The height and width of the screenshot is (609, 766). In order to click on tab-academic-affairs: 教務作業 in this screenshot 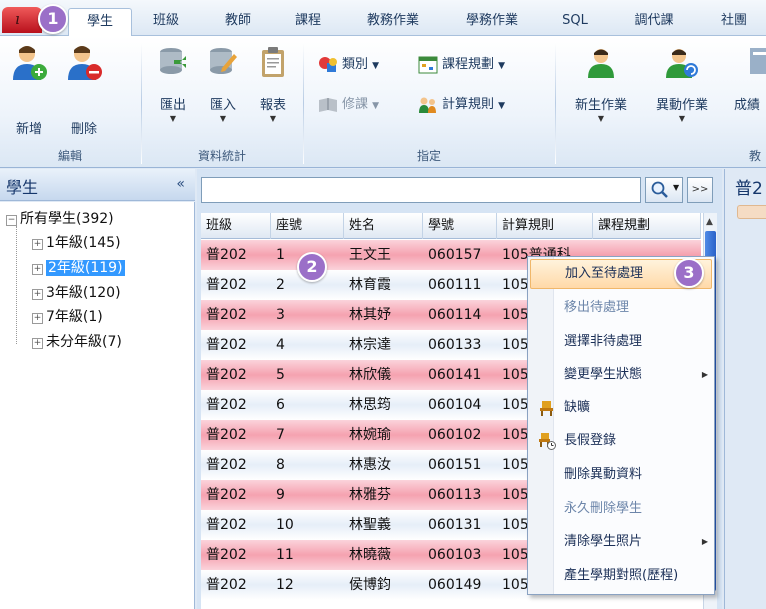, I will do `click(393, 22)`.